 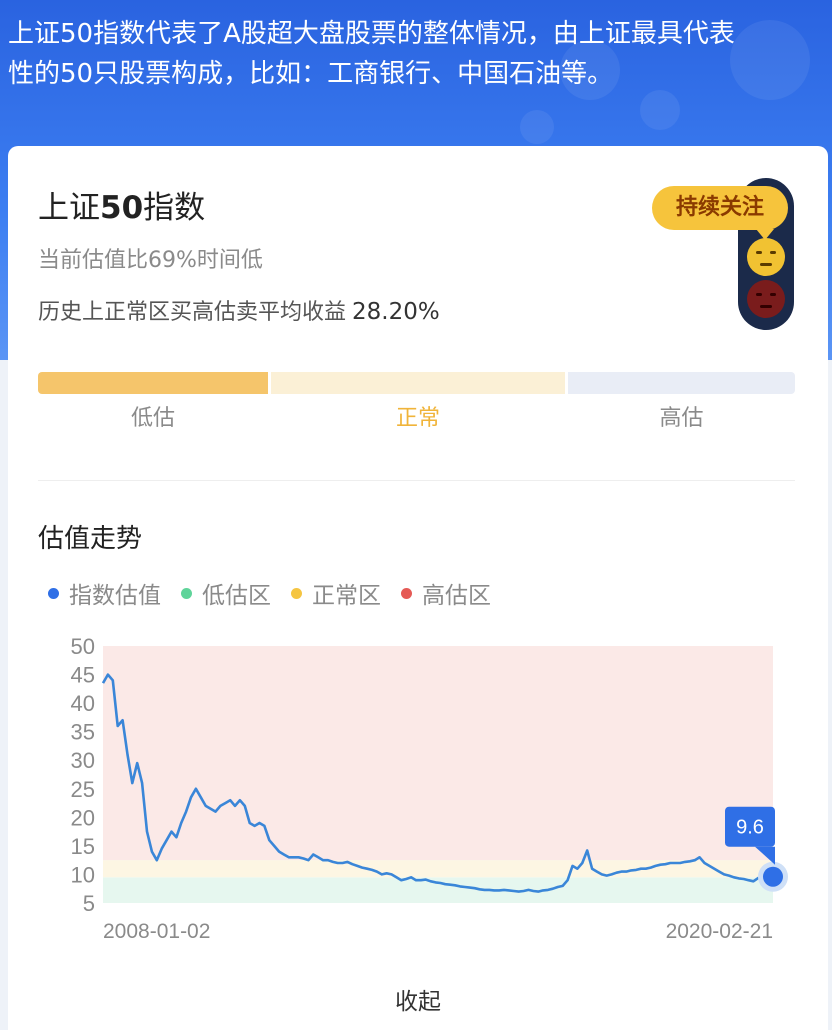 I want to click on status-tag: 持续关注, so click(x=720, y=213).